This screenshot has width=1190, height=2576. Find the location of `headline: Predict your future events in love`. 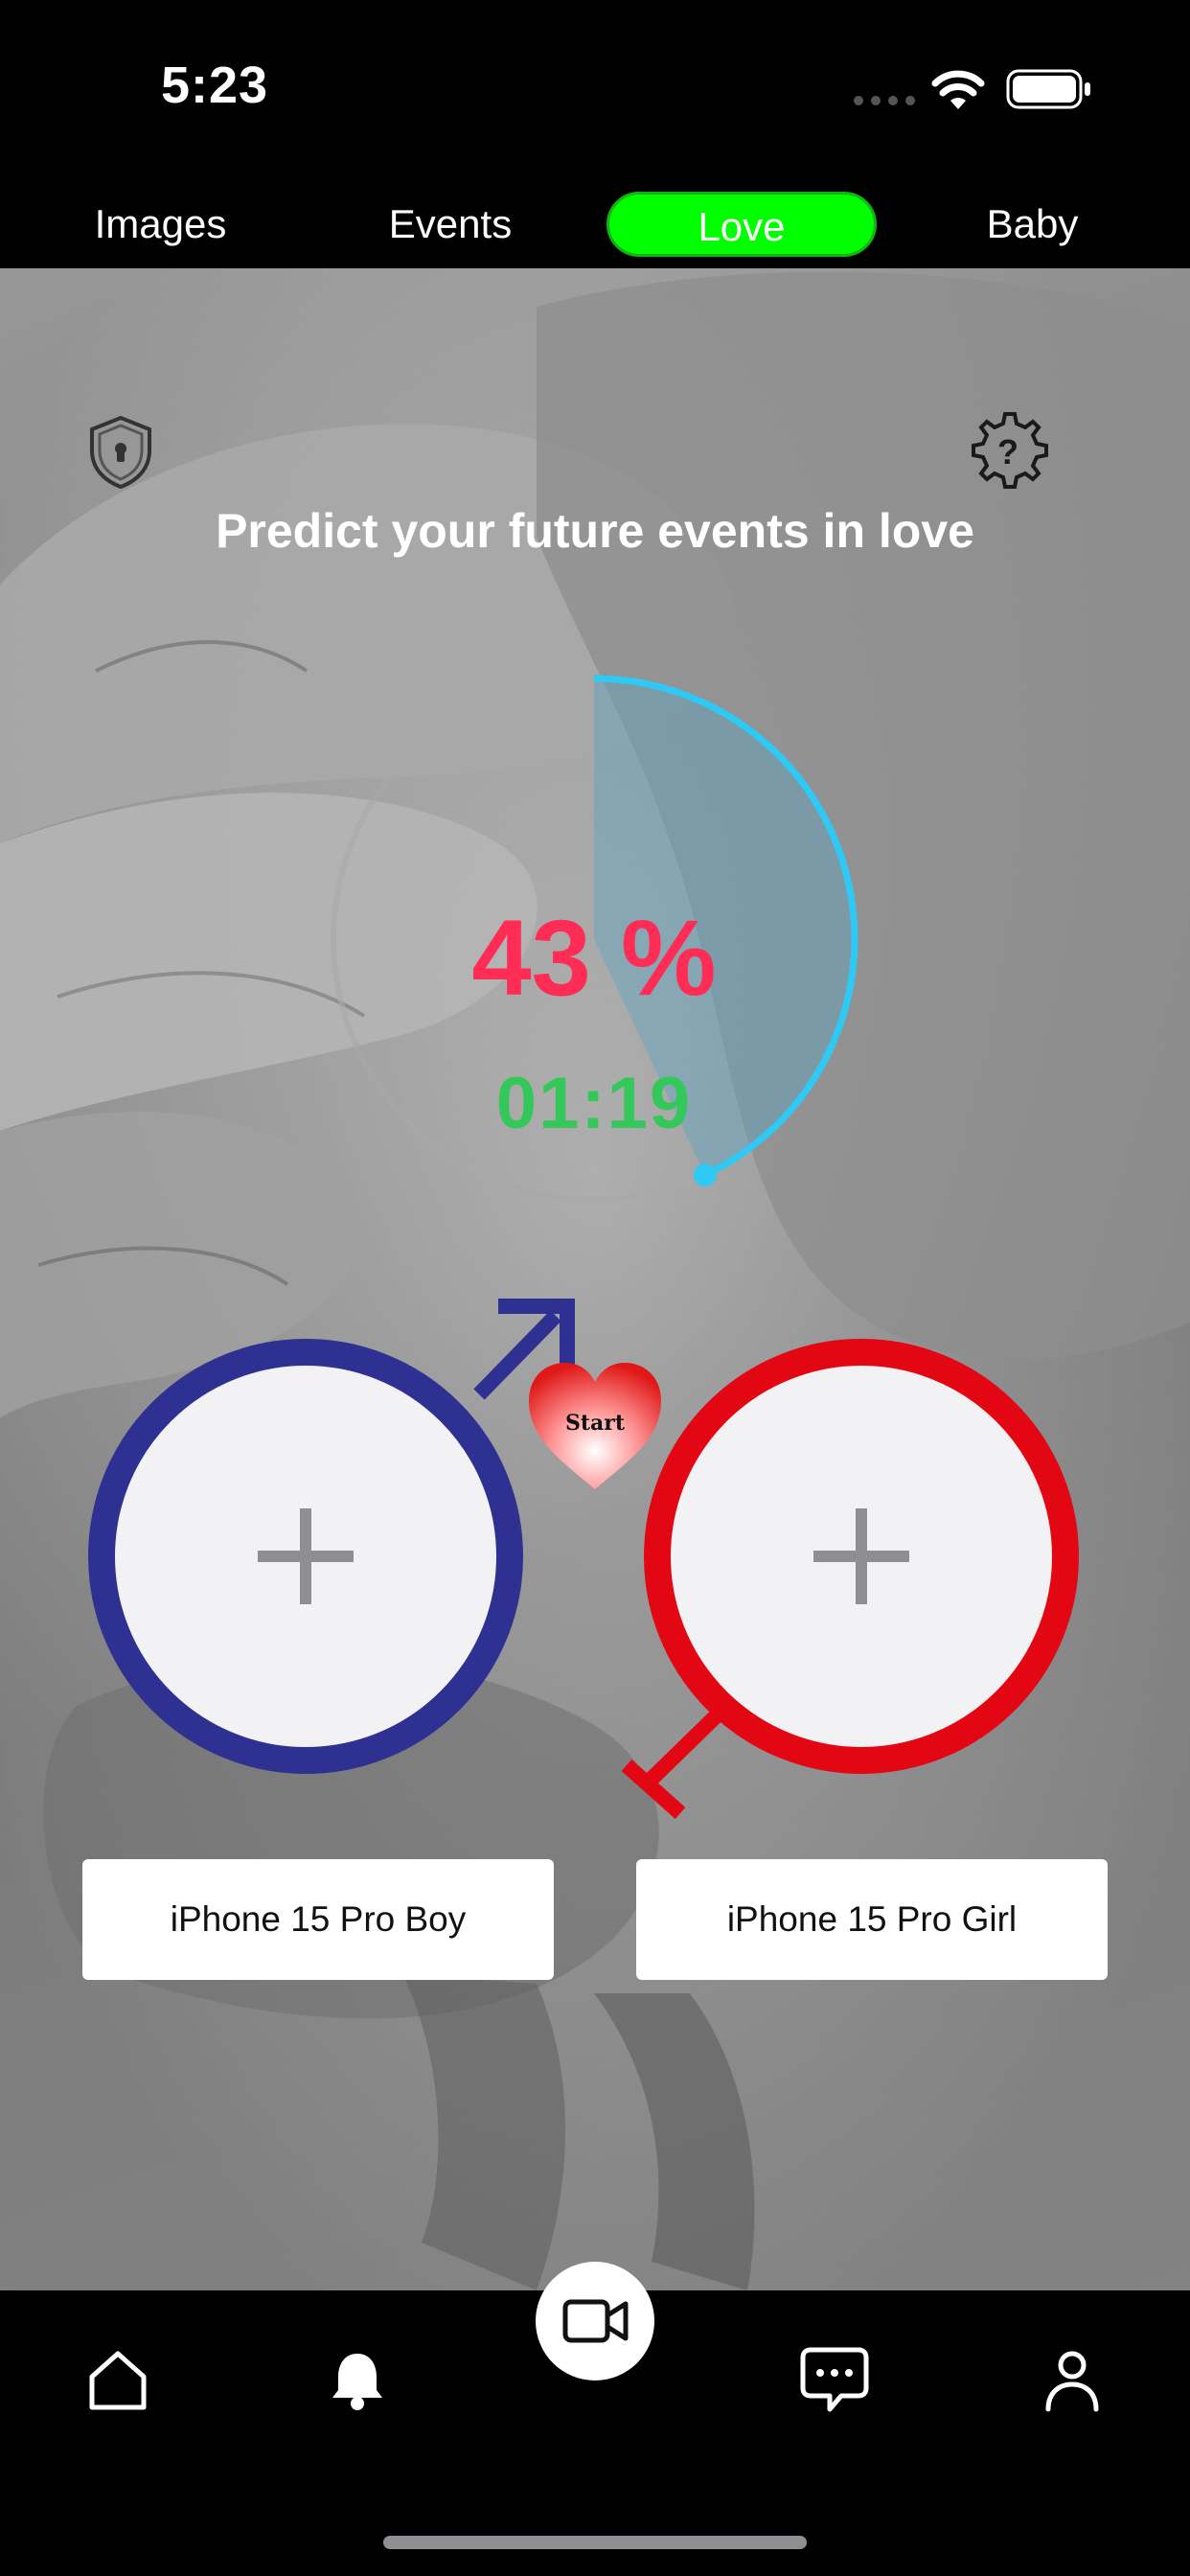

headline: Predict your future events in love is located at coordinates (595, 531).